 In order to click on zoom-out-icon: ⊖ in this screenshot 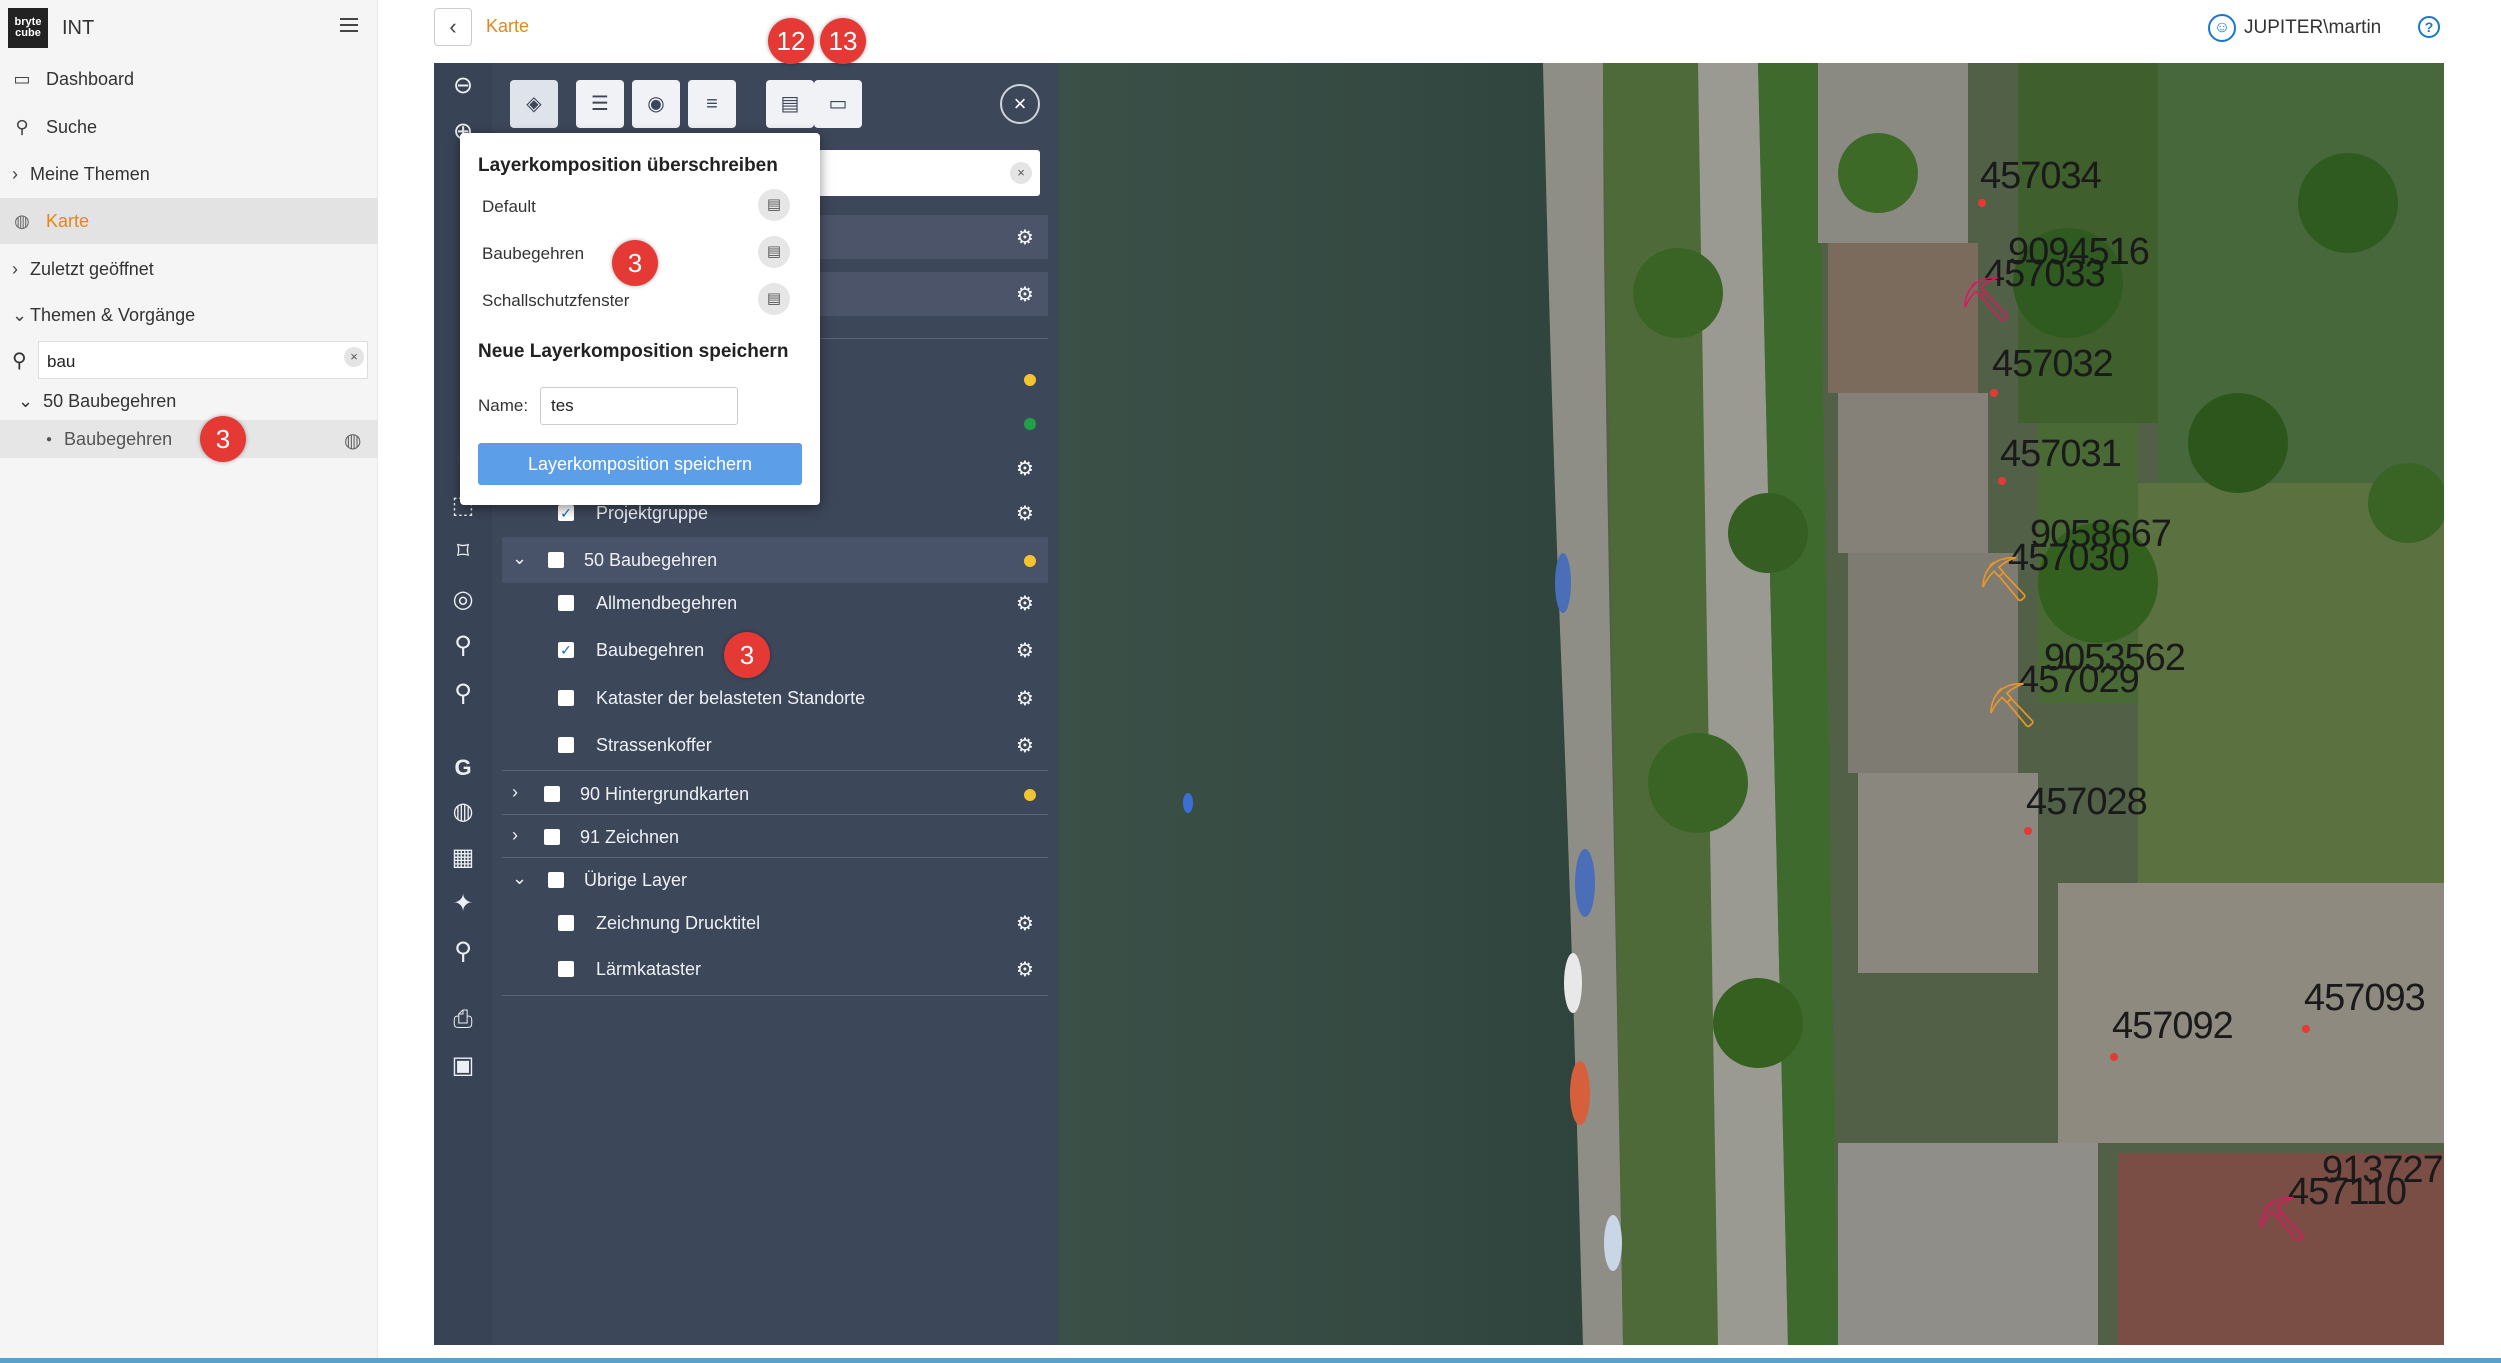, I will do `click(463, 86)`.